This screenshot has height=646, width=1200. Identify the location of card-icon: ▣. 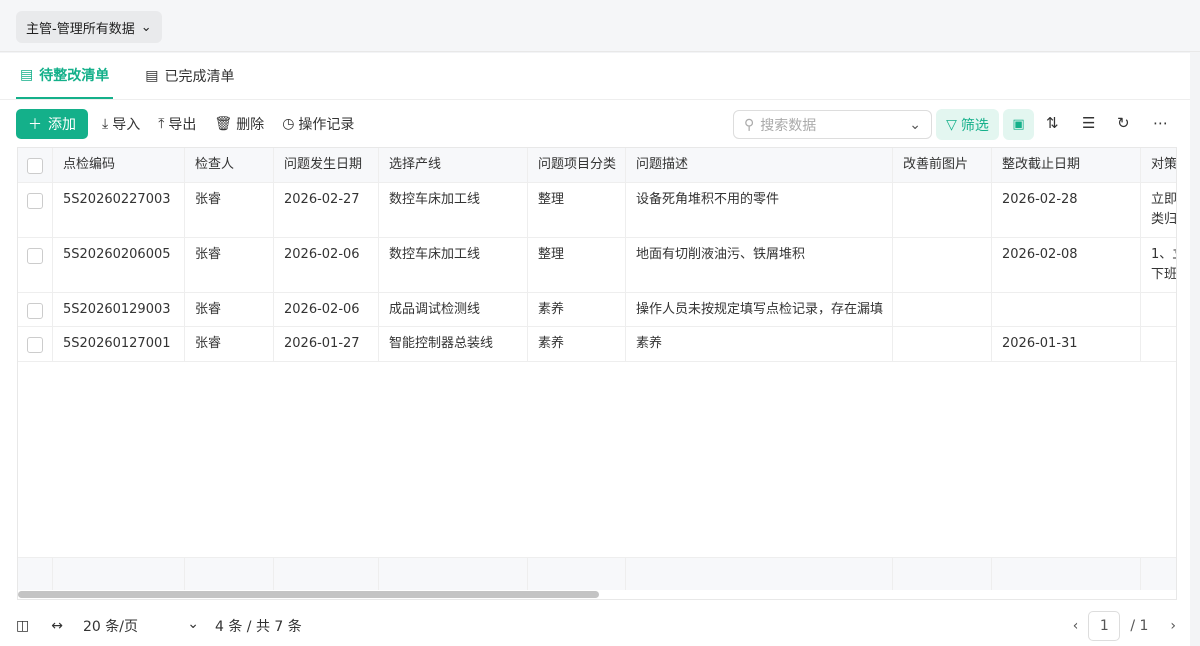
(1018, 124).